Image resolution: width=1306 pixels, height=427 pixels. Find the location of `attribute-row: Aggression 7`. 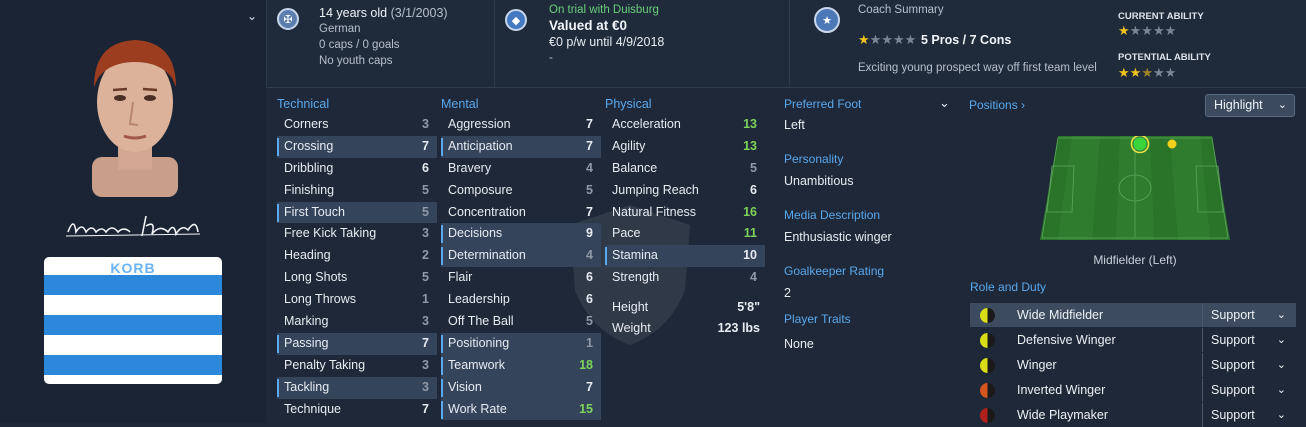

attribute-row: Aggression 7 is located at coordinates (521, 125).